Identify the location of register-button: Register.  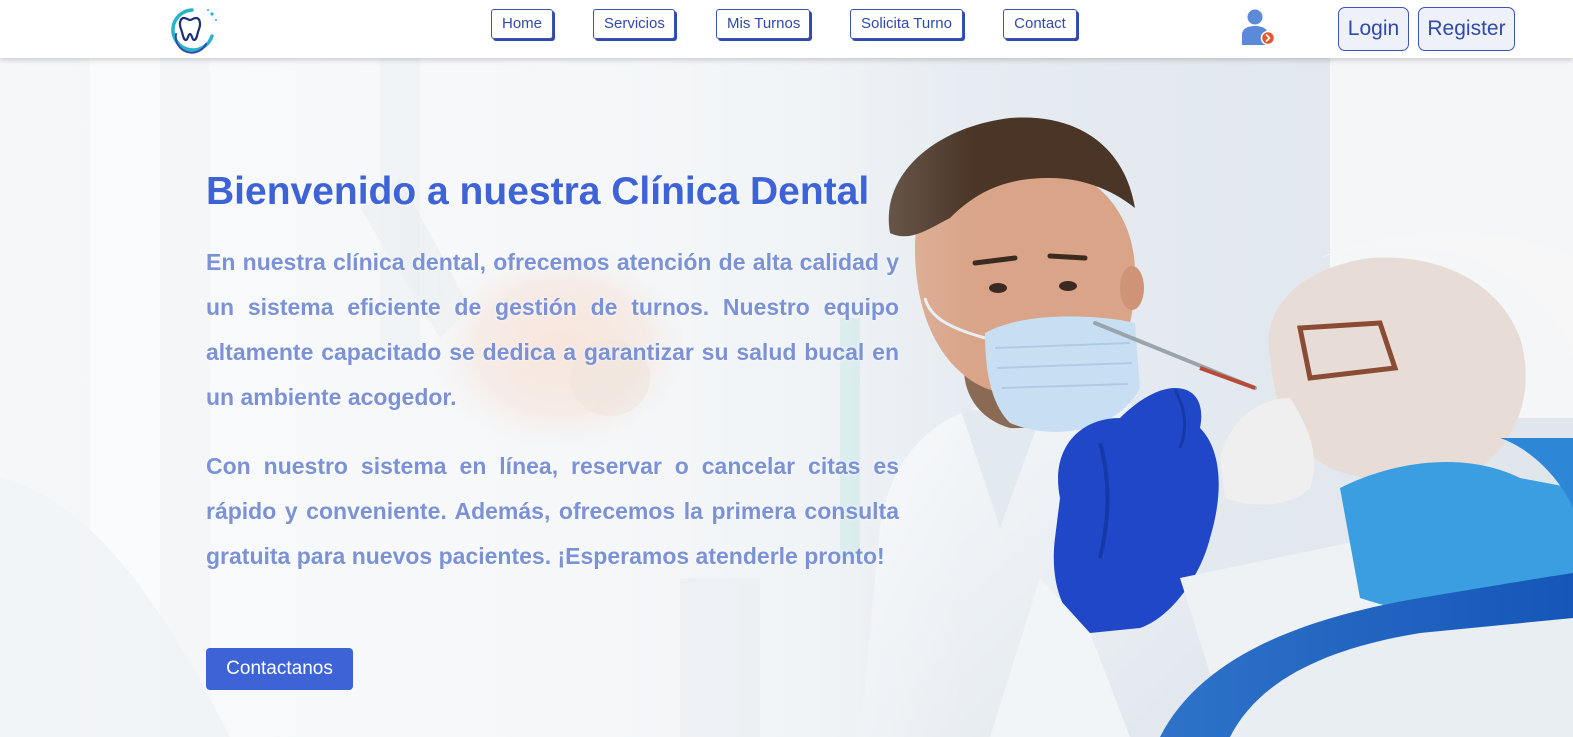
(1466, 29).